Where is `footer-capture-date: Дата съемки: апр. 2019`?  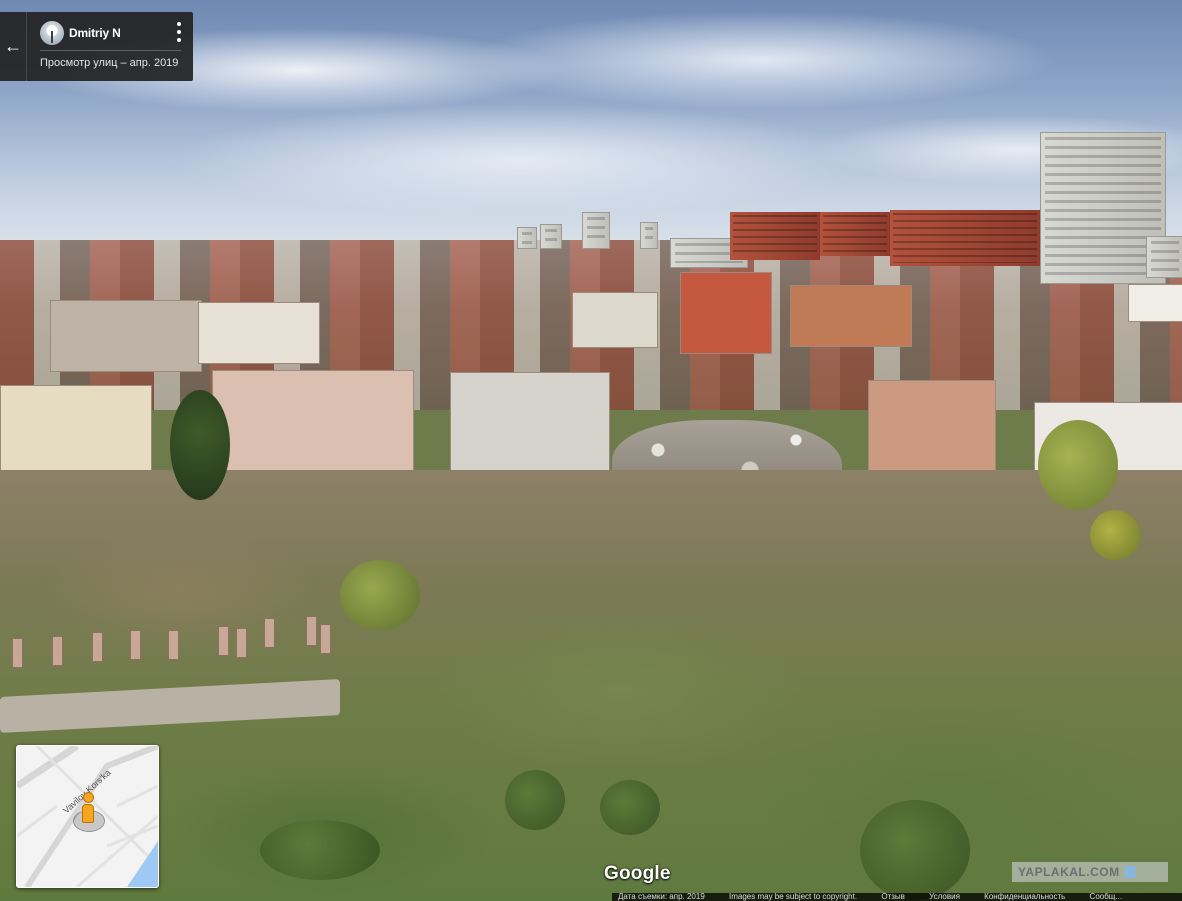
footer-capture-date: Дата съемки: апр. 2019 is located at coordinates (661, 897).